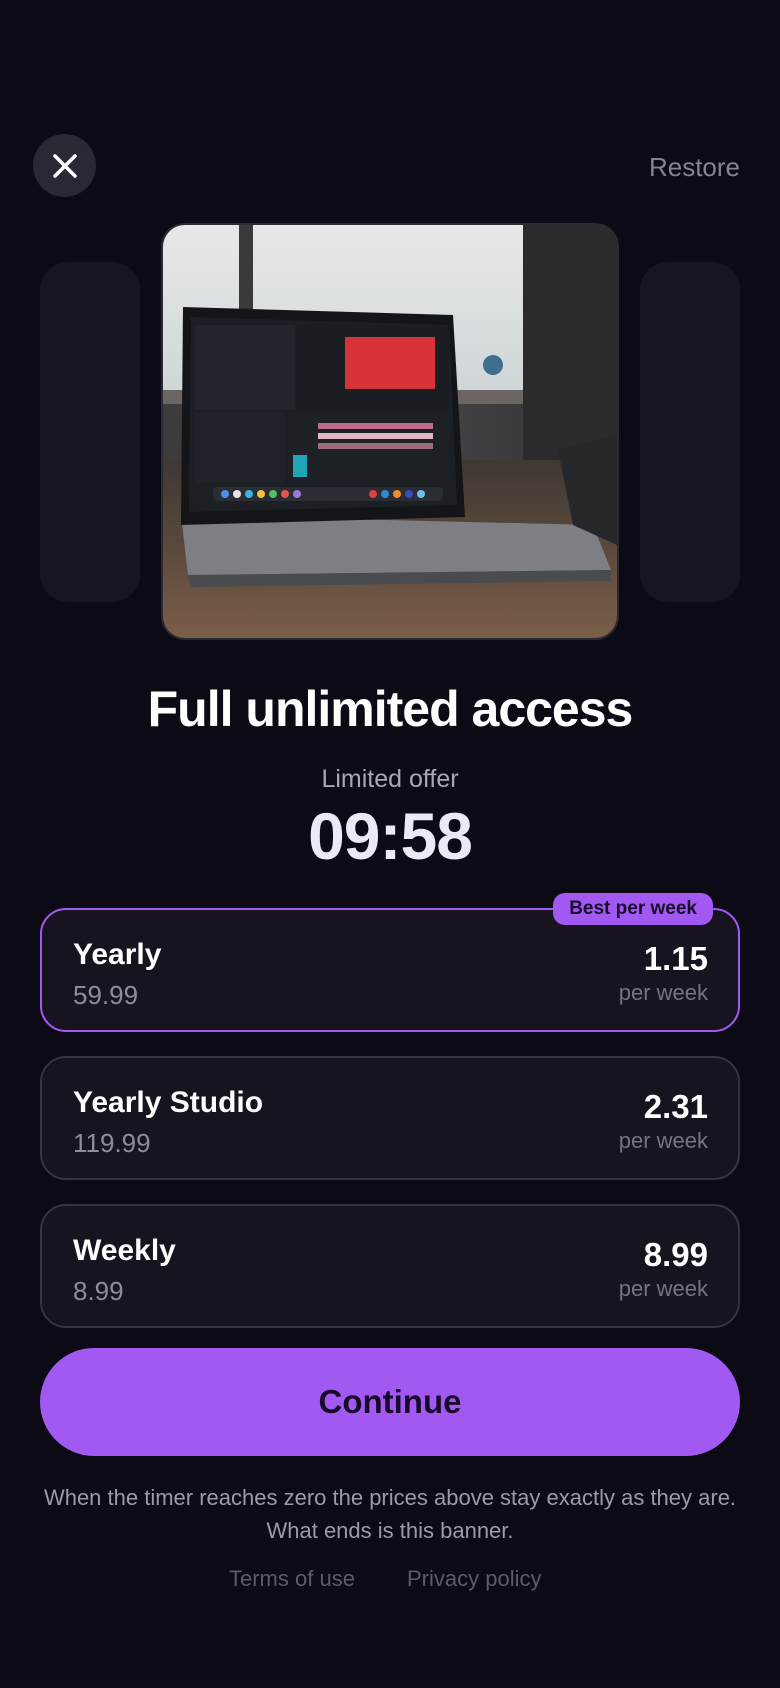 This screenshot has height=1688, width=780. What do you see at coordinates (112, 1143) in the screenshot?
I see `plan-total-price: 119.99` at bounding box center [112, 1143].